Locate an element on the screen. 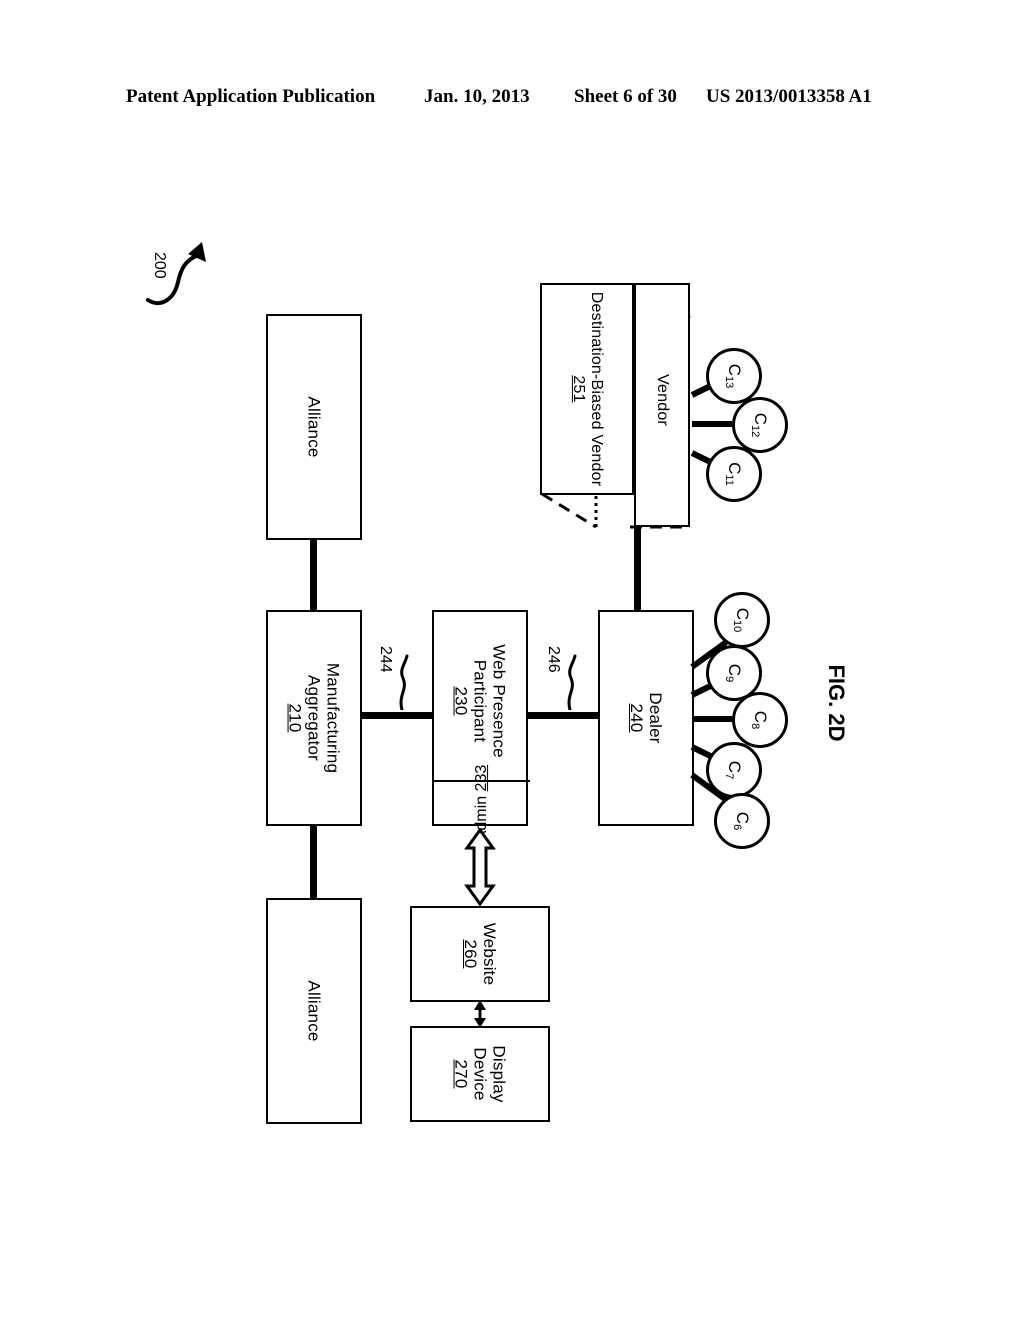 Image resolution: width=1024 pixels, height=1320 pixels. wpp-line-2: Participant is located at coordinates (480, 701).